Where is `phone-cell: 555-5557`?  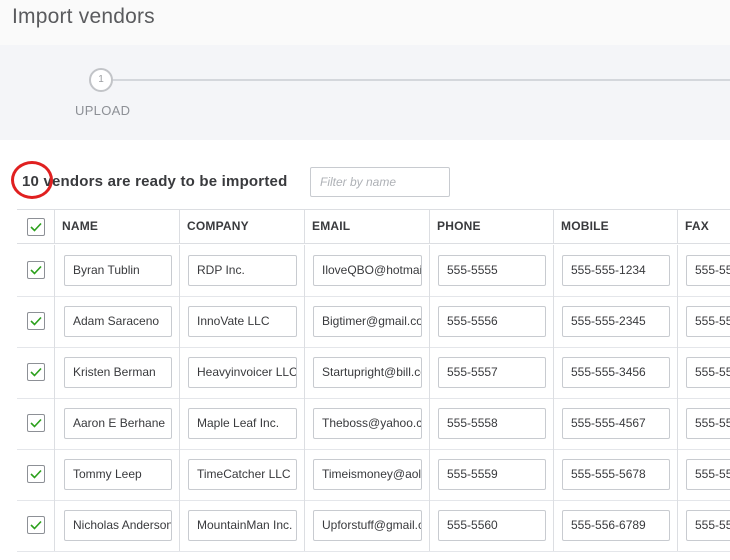
phone-cell: 555-5557 is located at coordinates (492, 372).